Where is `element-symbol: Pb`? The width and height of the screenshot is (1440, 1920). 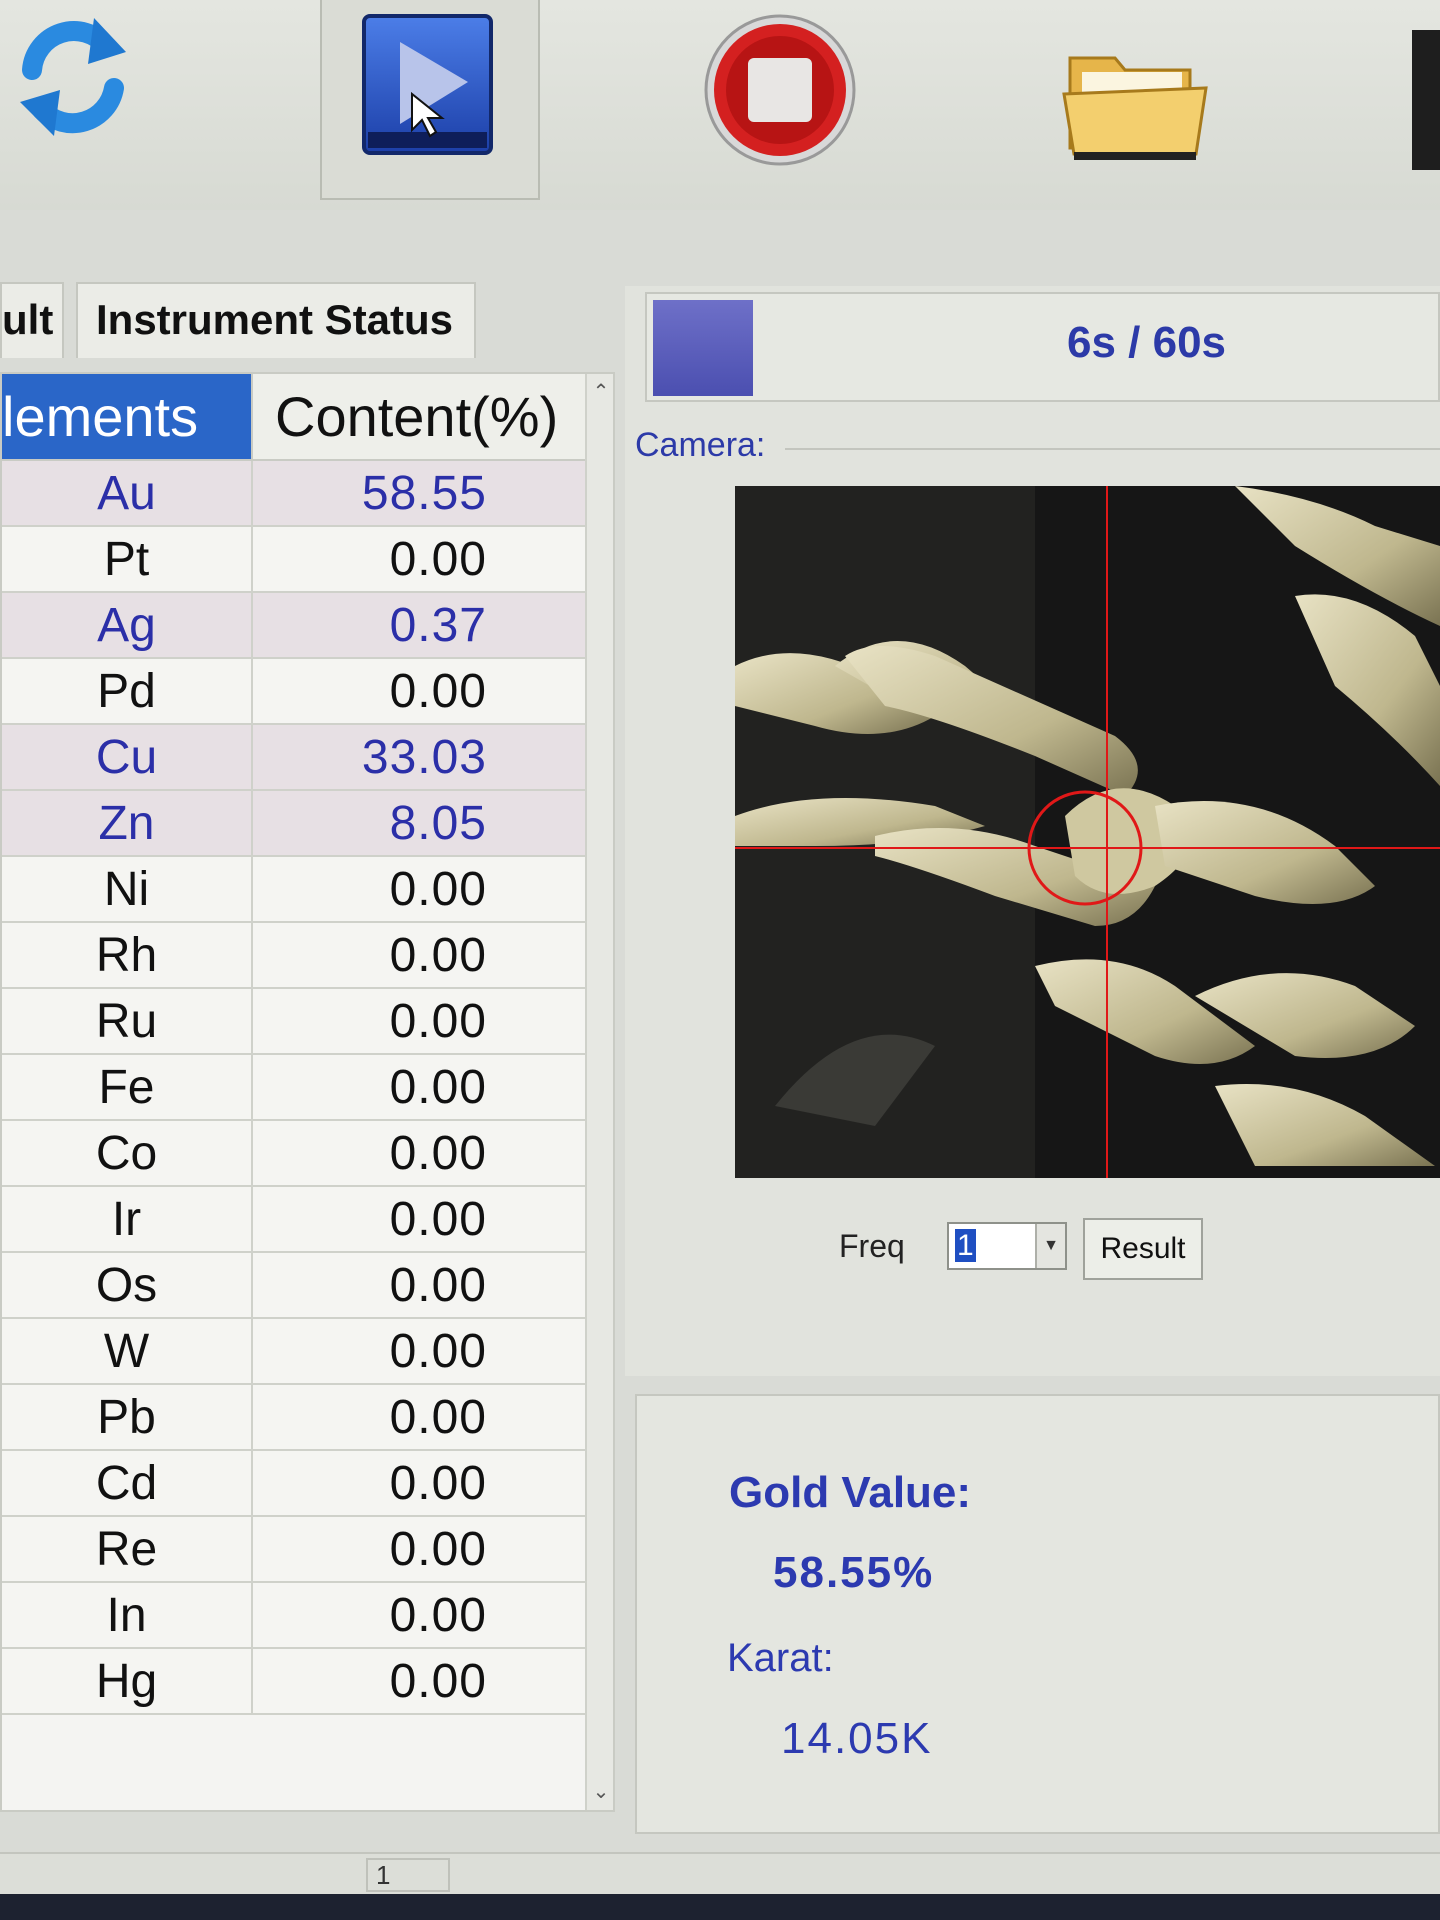
element-symbol: Pb is located at coordinates (127, 1417).